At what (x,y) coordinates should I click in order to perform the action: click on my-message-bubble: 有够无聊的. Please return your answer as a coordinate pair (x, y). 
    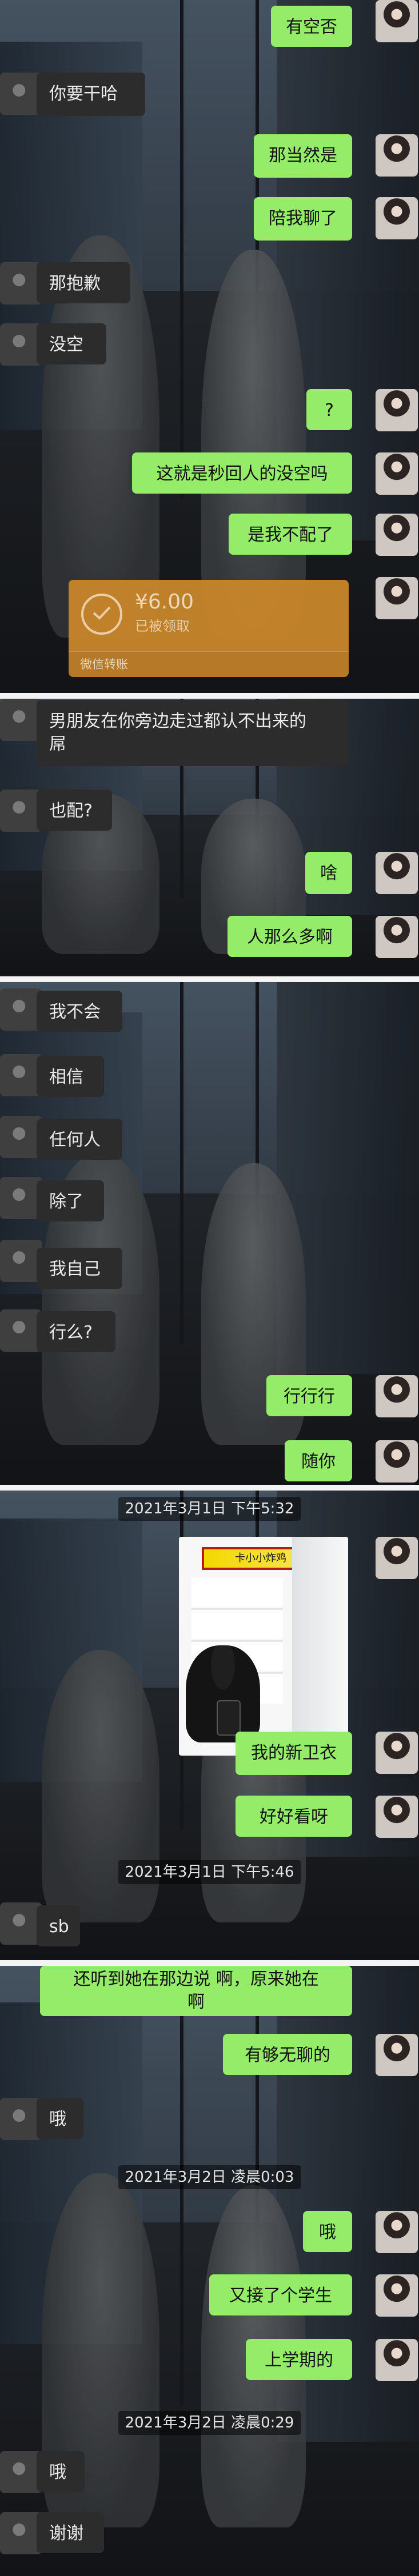
    Looking at the image, I should click on (287, 2054).